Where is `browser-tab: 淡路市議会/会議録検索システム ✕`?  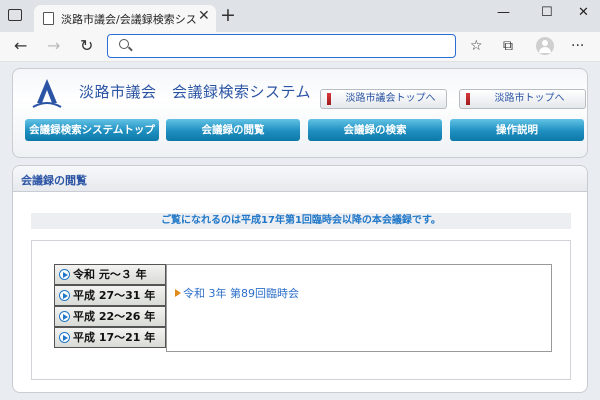
browser-tab: 淡路市議会/会議録検索システム ✕ is located at coordinates (125, 18).